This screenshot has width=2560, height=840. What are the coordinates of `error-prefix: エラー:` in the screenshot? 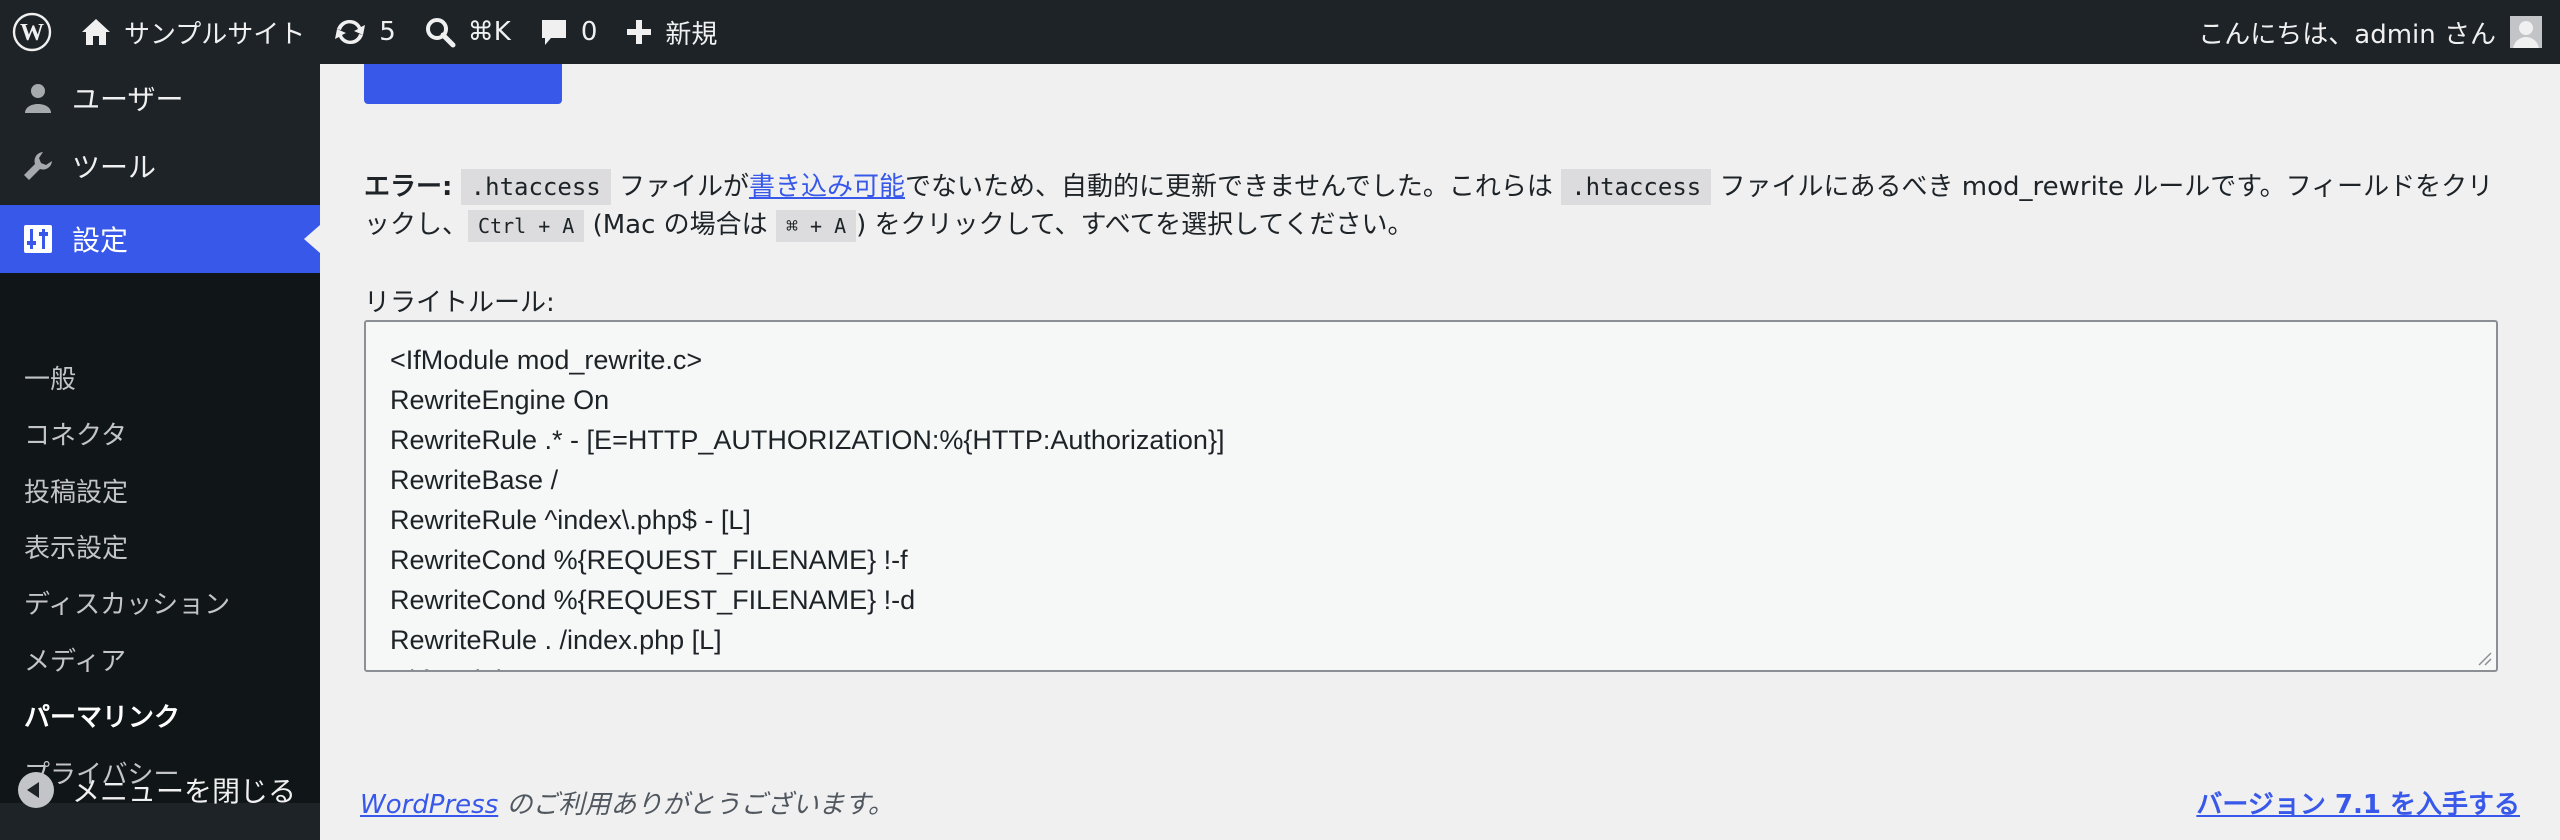 It's located at (408, 187).